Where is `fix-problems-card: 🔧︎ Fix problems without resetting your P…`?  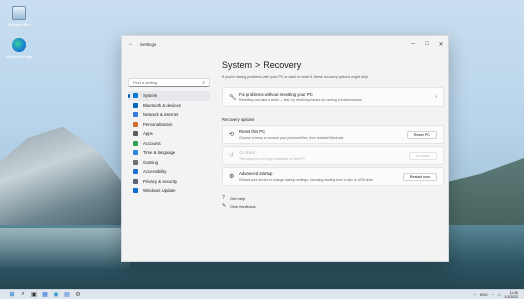 fix-problems-card: 🔧︎ Fix problems without resetting your P… is located at coordinates (333, 97).